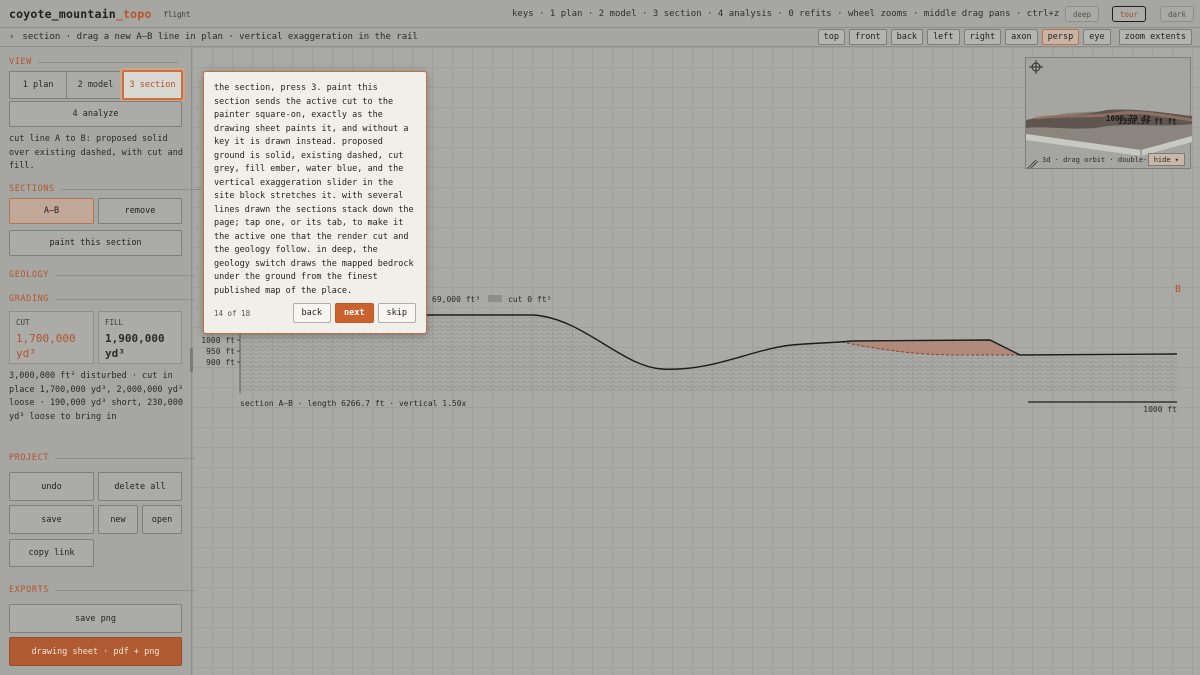 The image size is (1200, 675). What do you see at coordinates (96, 85) in the screenshot?
I see `view-mode-model: 2 model` at bounding box center [96, 85].